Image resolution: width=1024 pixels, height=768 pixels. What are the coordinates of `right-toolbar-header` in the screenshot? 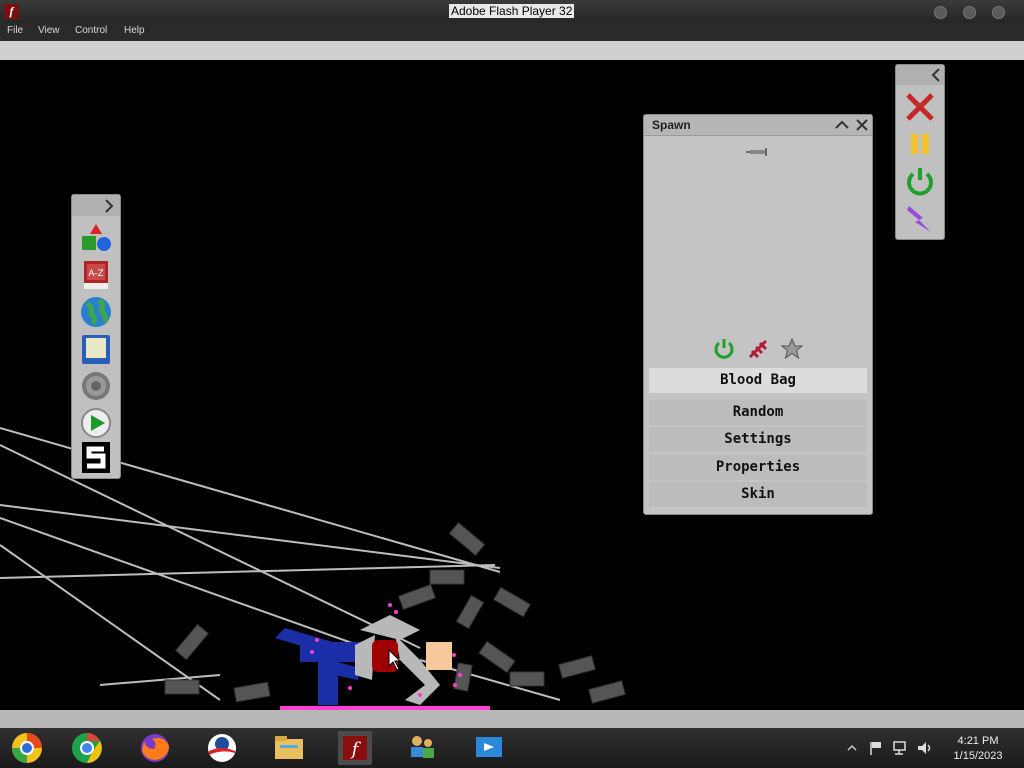 It's located at (920, 75).